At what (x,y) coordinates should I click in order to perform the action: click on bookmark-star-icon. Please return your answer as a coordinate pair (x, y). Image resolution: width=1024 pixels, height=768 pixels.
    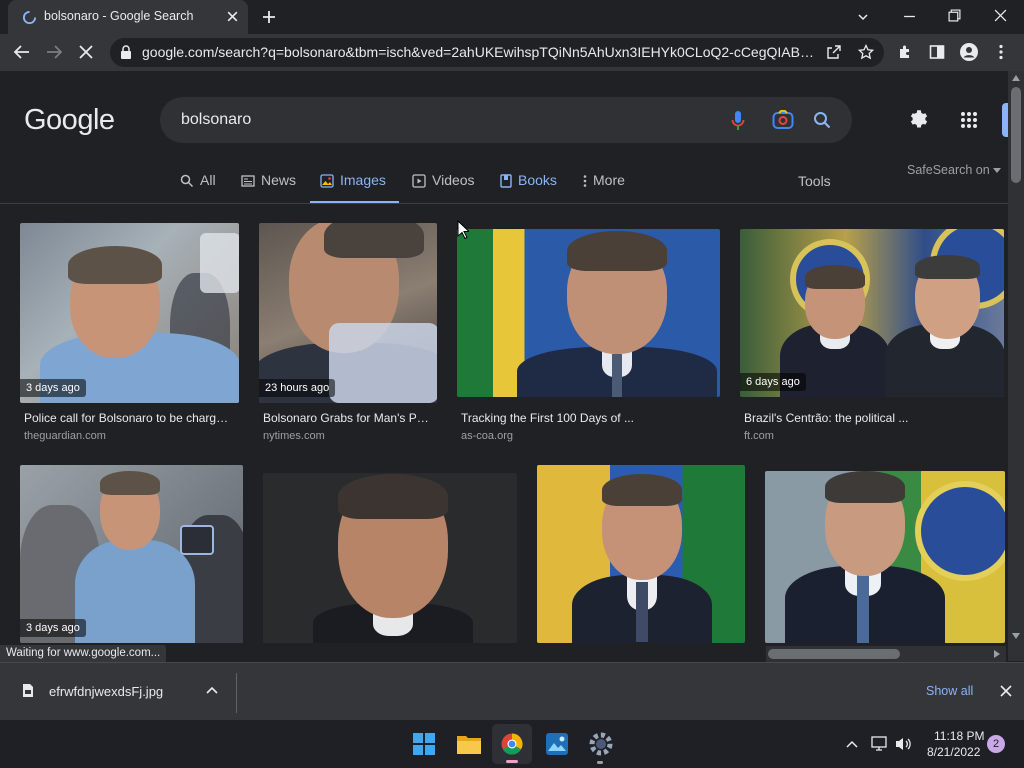
    Looking at the image, I should click on (866, 52).